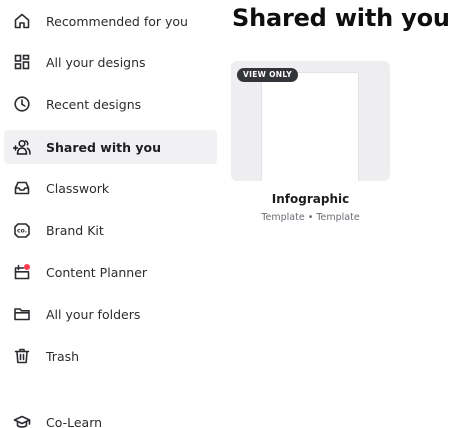 This screenshot has height=428, width=464. I want to click on sidebar-item-label: All your designs, so click(96, 62).